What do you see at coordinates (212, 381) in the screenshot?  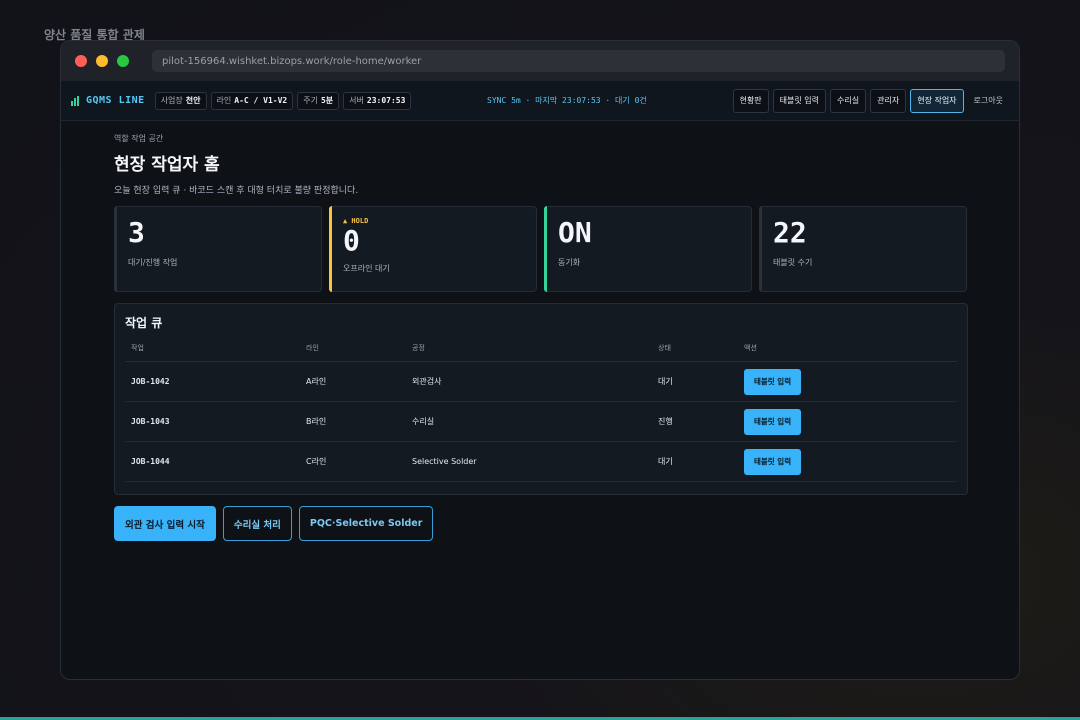 I see `job-id: JOB-1042` at bounding box center [212, 381].